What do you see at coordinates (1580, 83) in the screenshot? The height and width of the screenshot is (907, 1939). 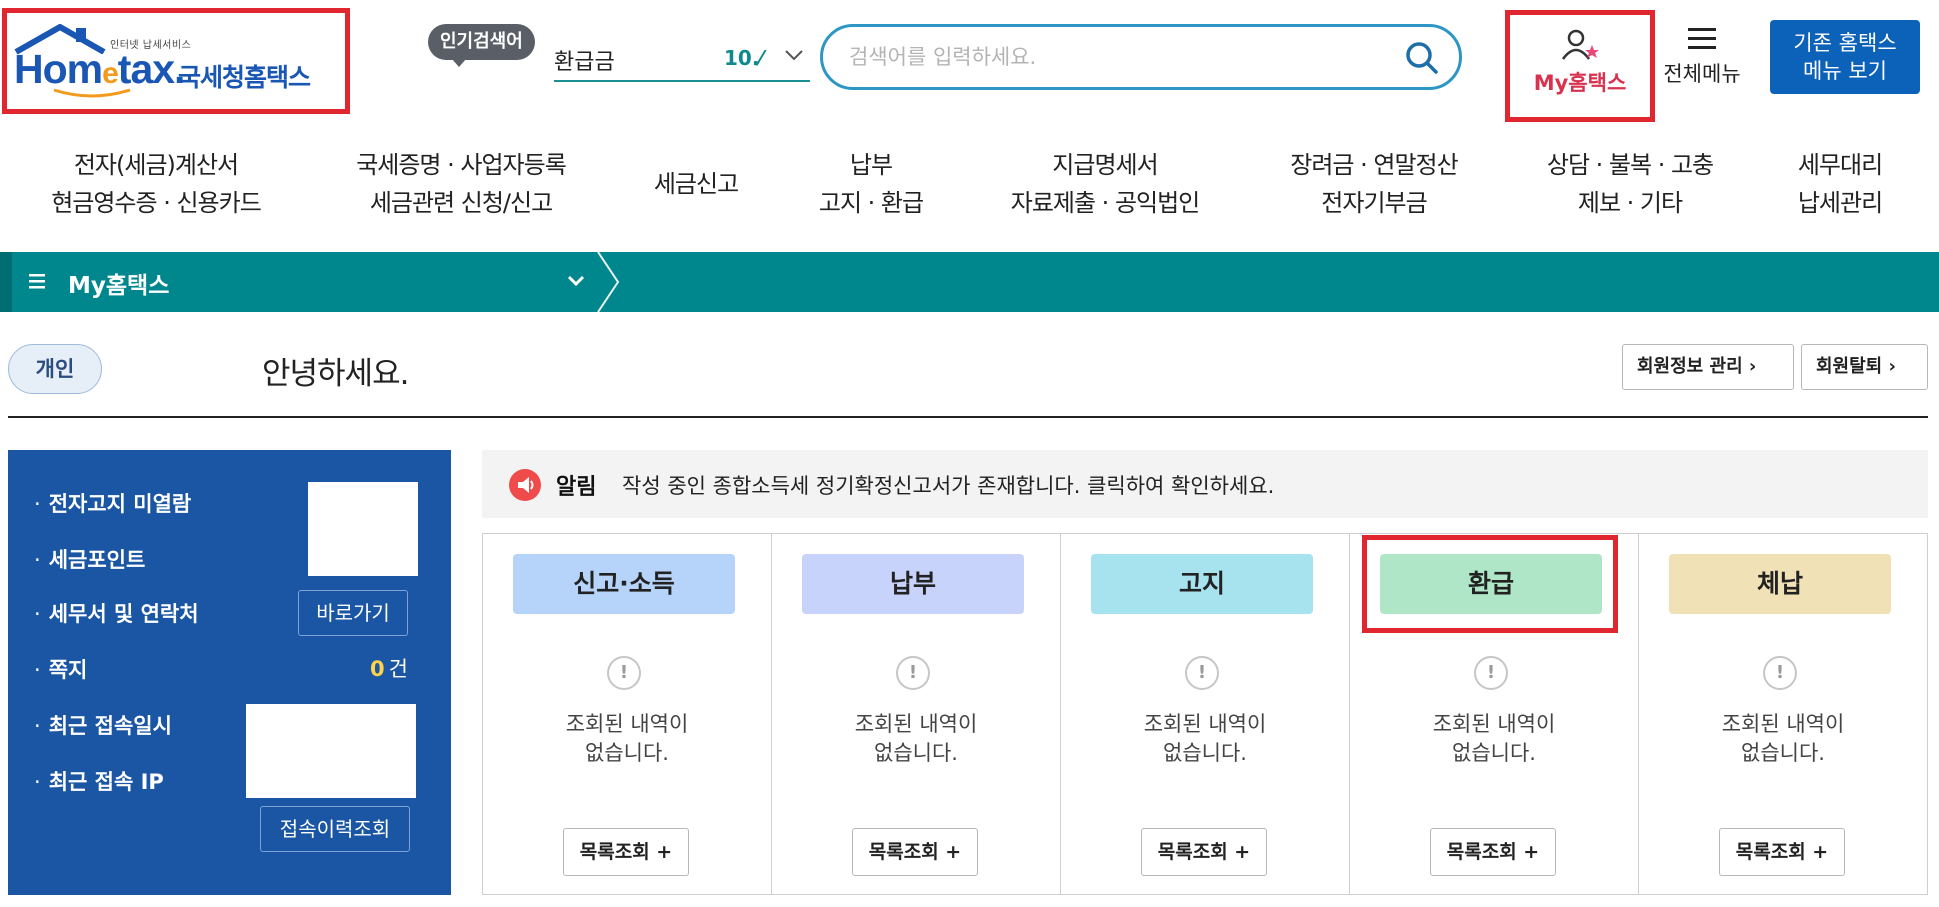 I see `my-hometax-label: My홈택스` at bounding box center [1580, 83].